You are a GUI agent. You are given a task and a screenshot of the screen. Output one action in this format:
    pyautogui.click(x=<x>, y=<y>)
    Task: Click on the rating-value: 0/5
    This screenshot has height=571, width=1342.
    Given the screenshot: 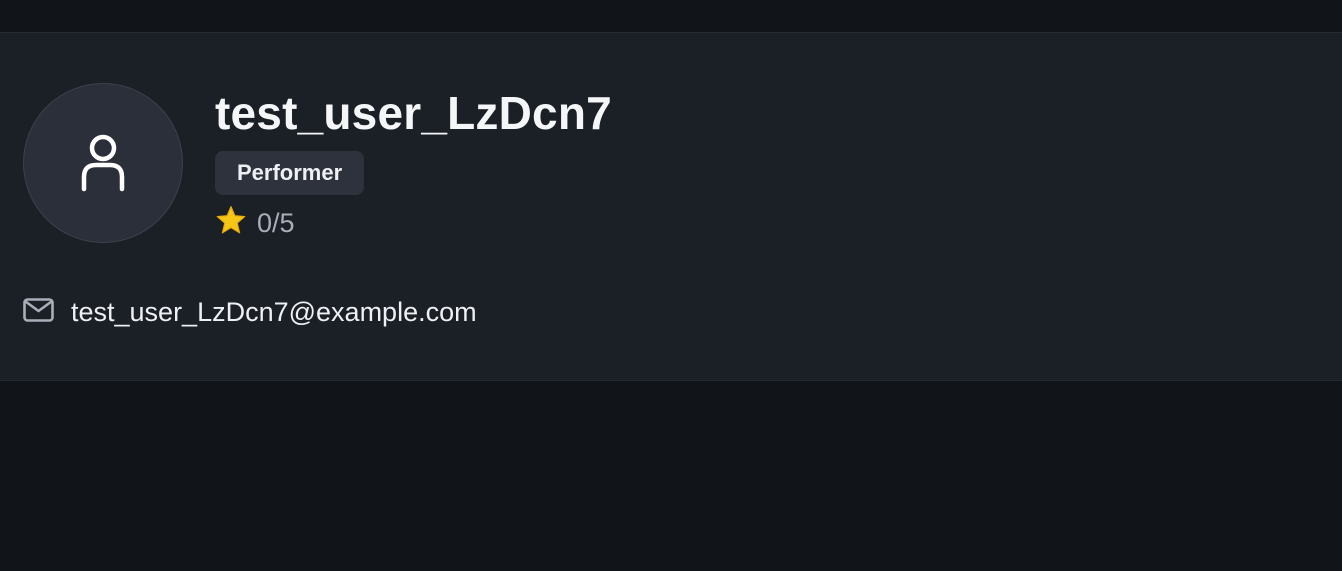 What is the action you would take?
    pyautogui.click(x=276, y=223)
    